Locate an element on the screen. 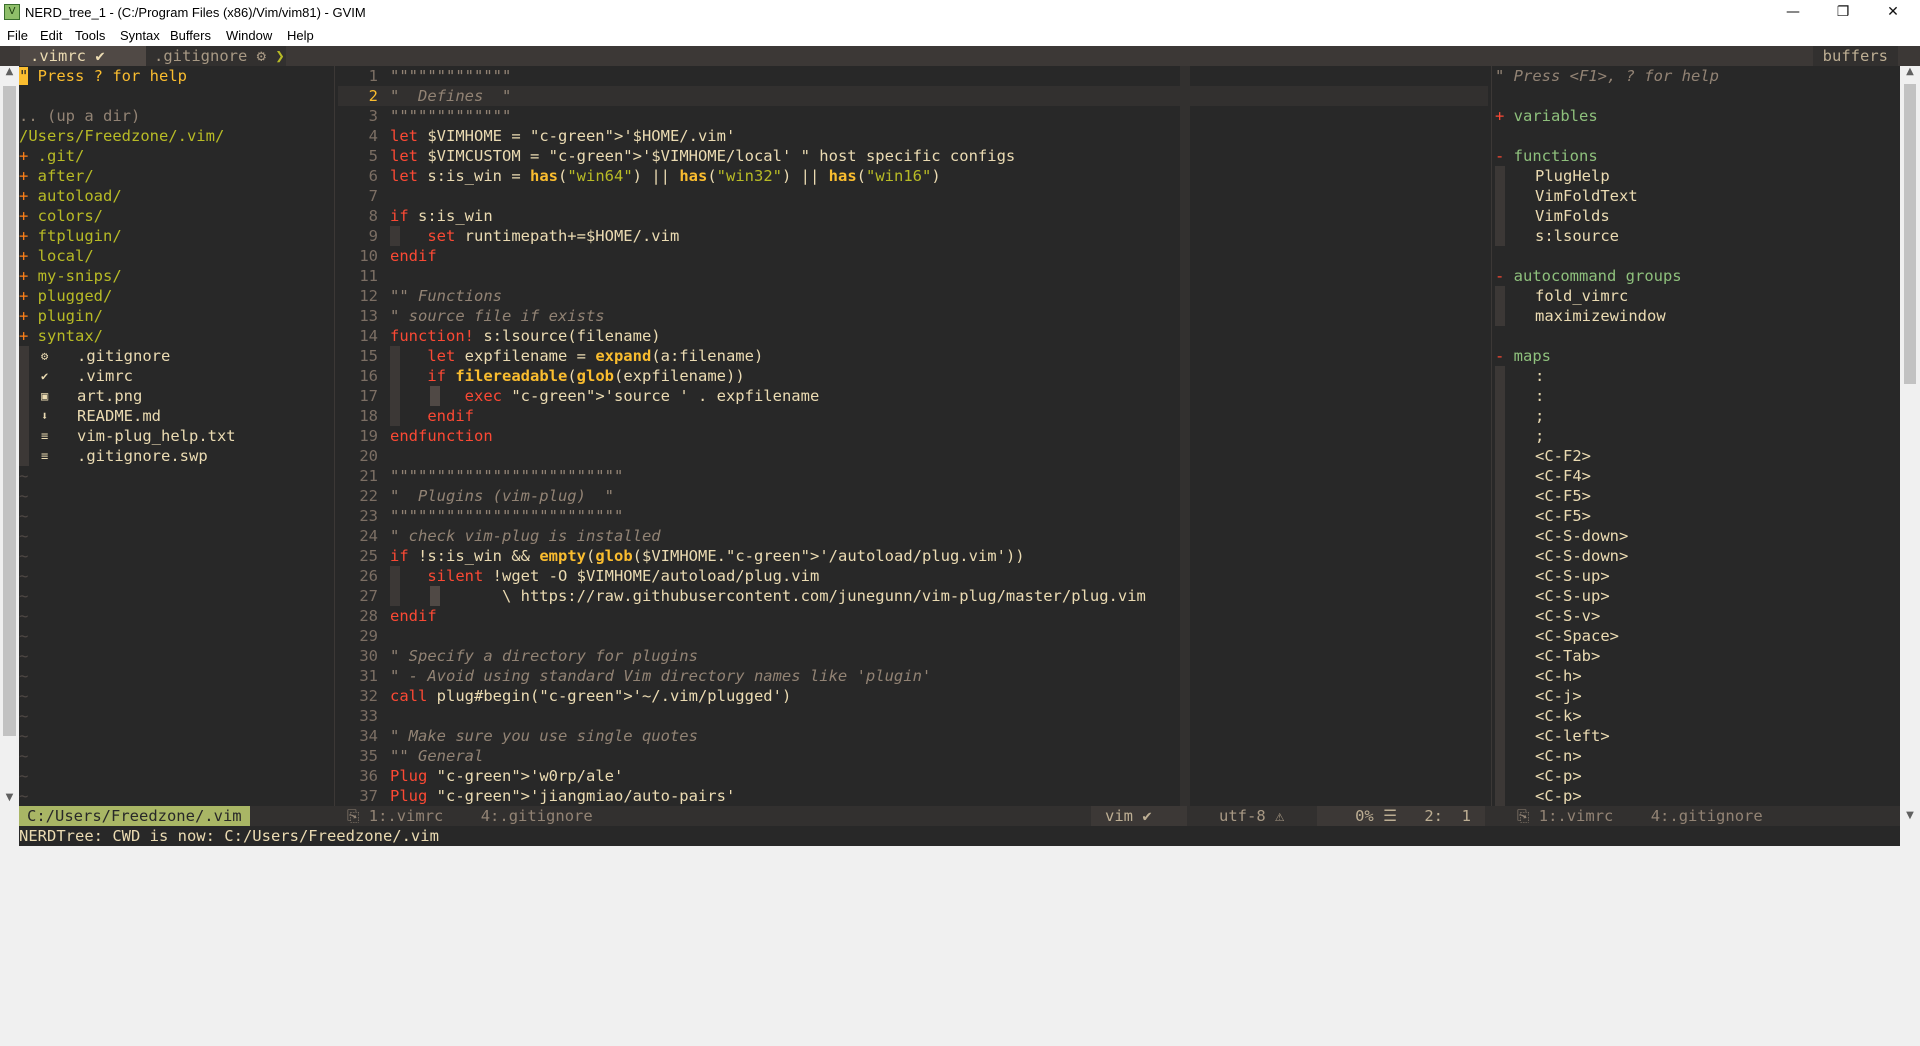 This screenshot has height=1046, width=1920. code-line: 19 endfunction is located at coordinates (913, 436).